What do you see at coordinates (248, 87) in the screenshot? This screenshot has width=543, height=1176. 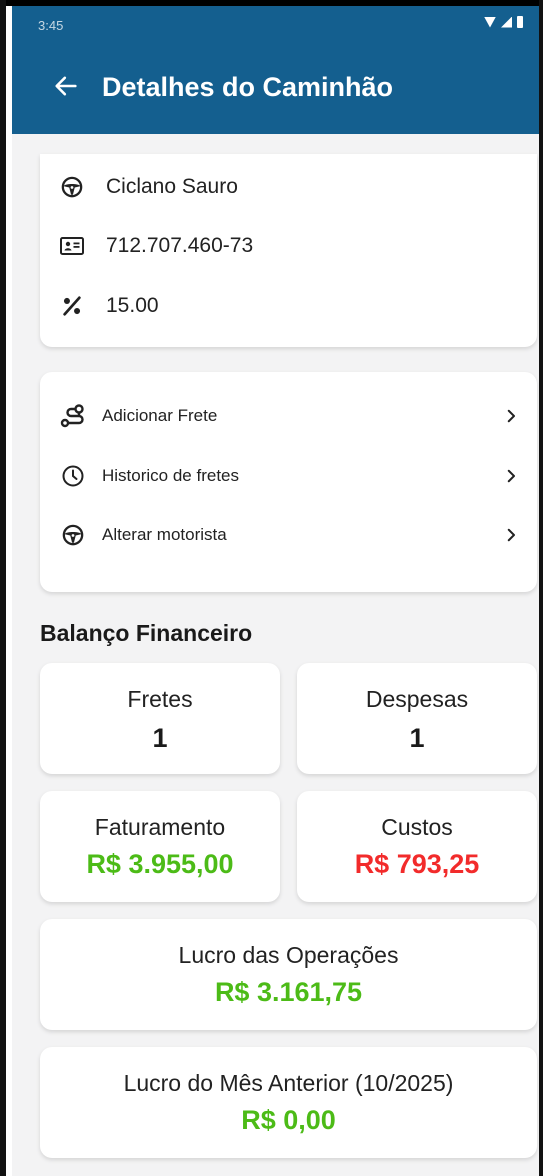 I see `page-title: Detalhes do Caminhão` at bounding box center [248, 87].